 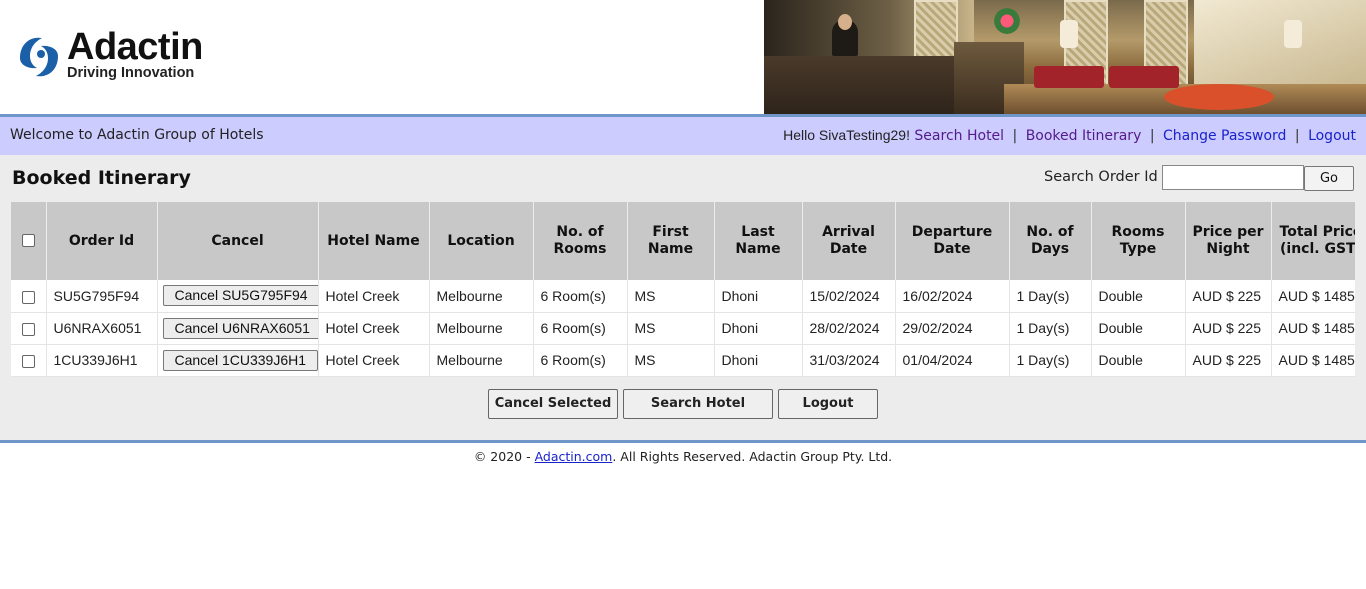 What do you see at coordinates (553, 404) in the screenshot?
I see `cancel-selected-button: Cancel Selected` at bounding box center [553, 404].